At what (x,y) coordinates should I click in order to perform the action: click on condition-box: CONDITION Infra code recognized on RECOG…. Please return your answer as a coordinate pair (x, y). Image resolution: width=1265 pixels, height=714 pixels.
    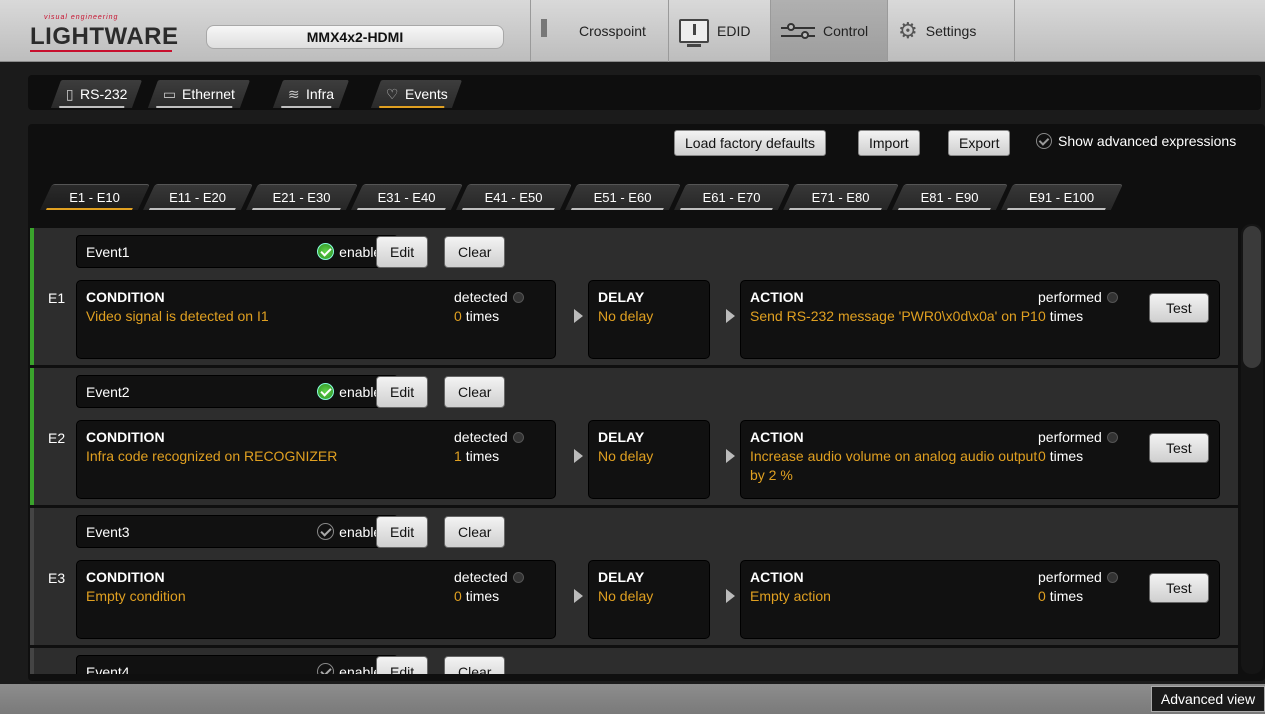
    Looking at the image, I should click on (316, 459).